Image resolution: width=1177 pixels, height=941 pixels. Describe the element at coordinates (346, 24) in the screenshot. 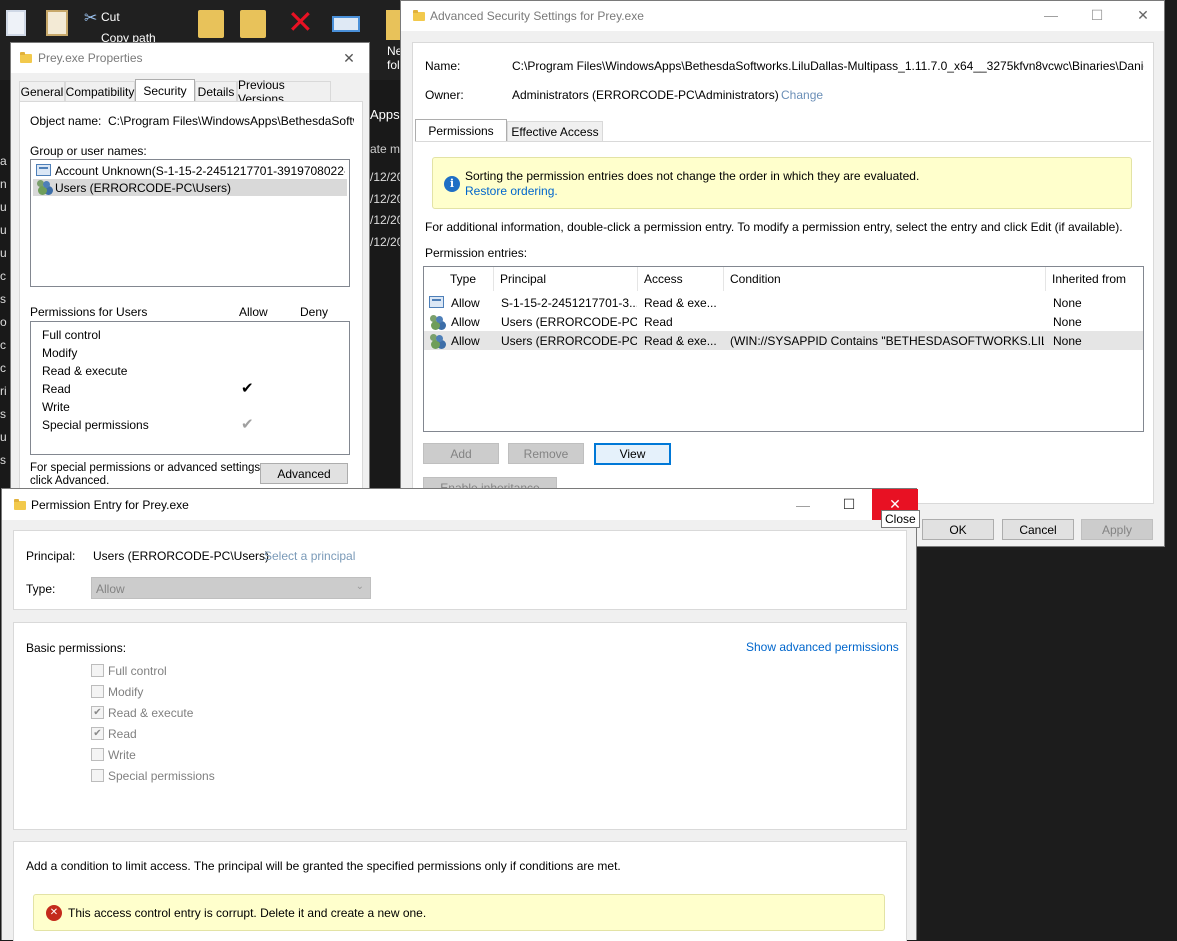

I see `rename-icon` at that location.